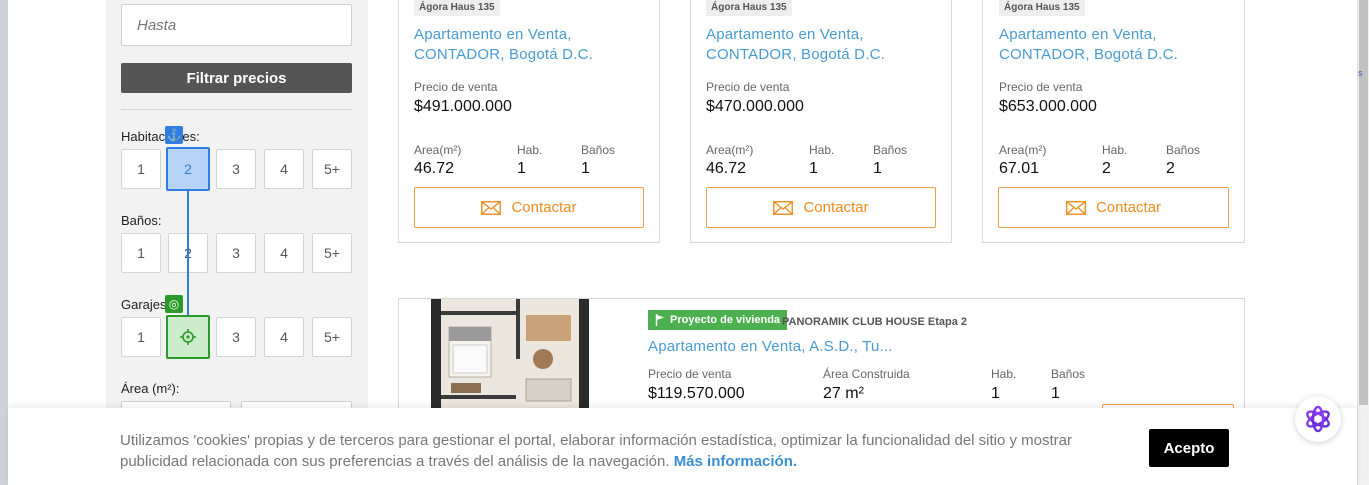 This screenshot has width=1369, height=485. What do you see at coordinates (1019, 168) in the screenshot?
I see `area-value: 67.01` at bounding box center [1019, 168].